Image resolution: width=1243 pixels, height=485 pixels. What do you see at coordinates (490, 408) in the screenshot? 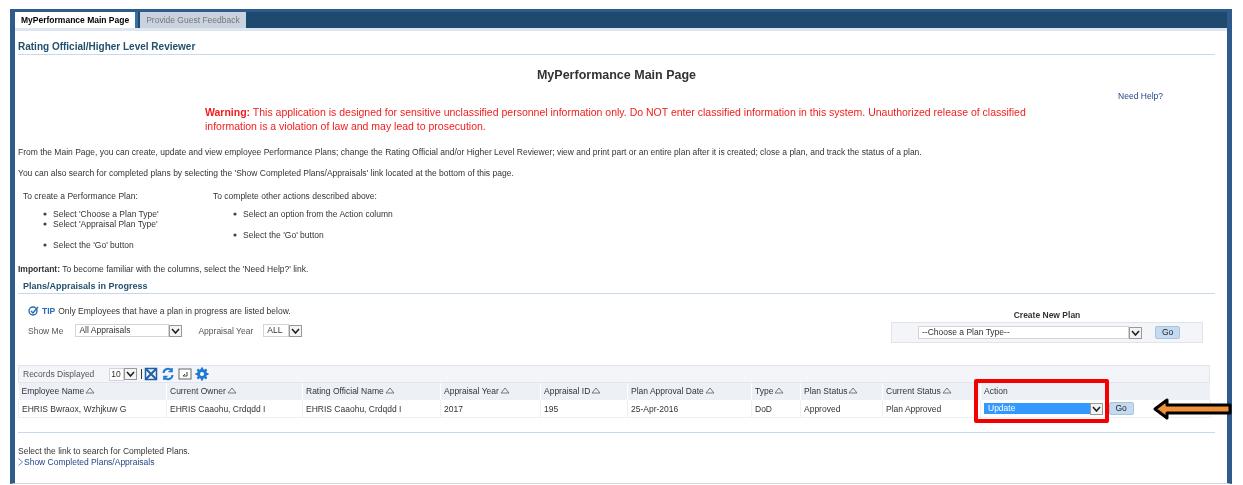
I see `table-cell: 2017` at bounding box center [490, 408].